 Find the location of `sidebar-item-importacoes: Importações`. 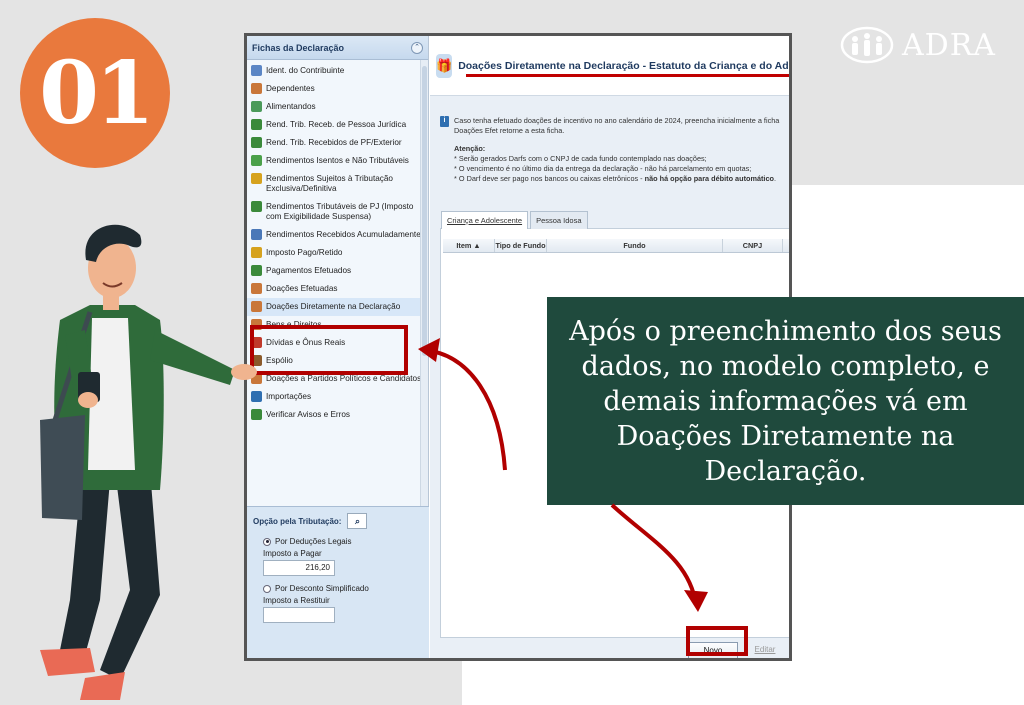

sidebar-item-importacoes: Importações is located at coordinates (337, 397).